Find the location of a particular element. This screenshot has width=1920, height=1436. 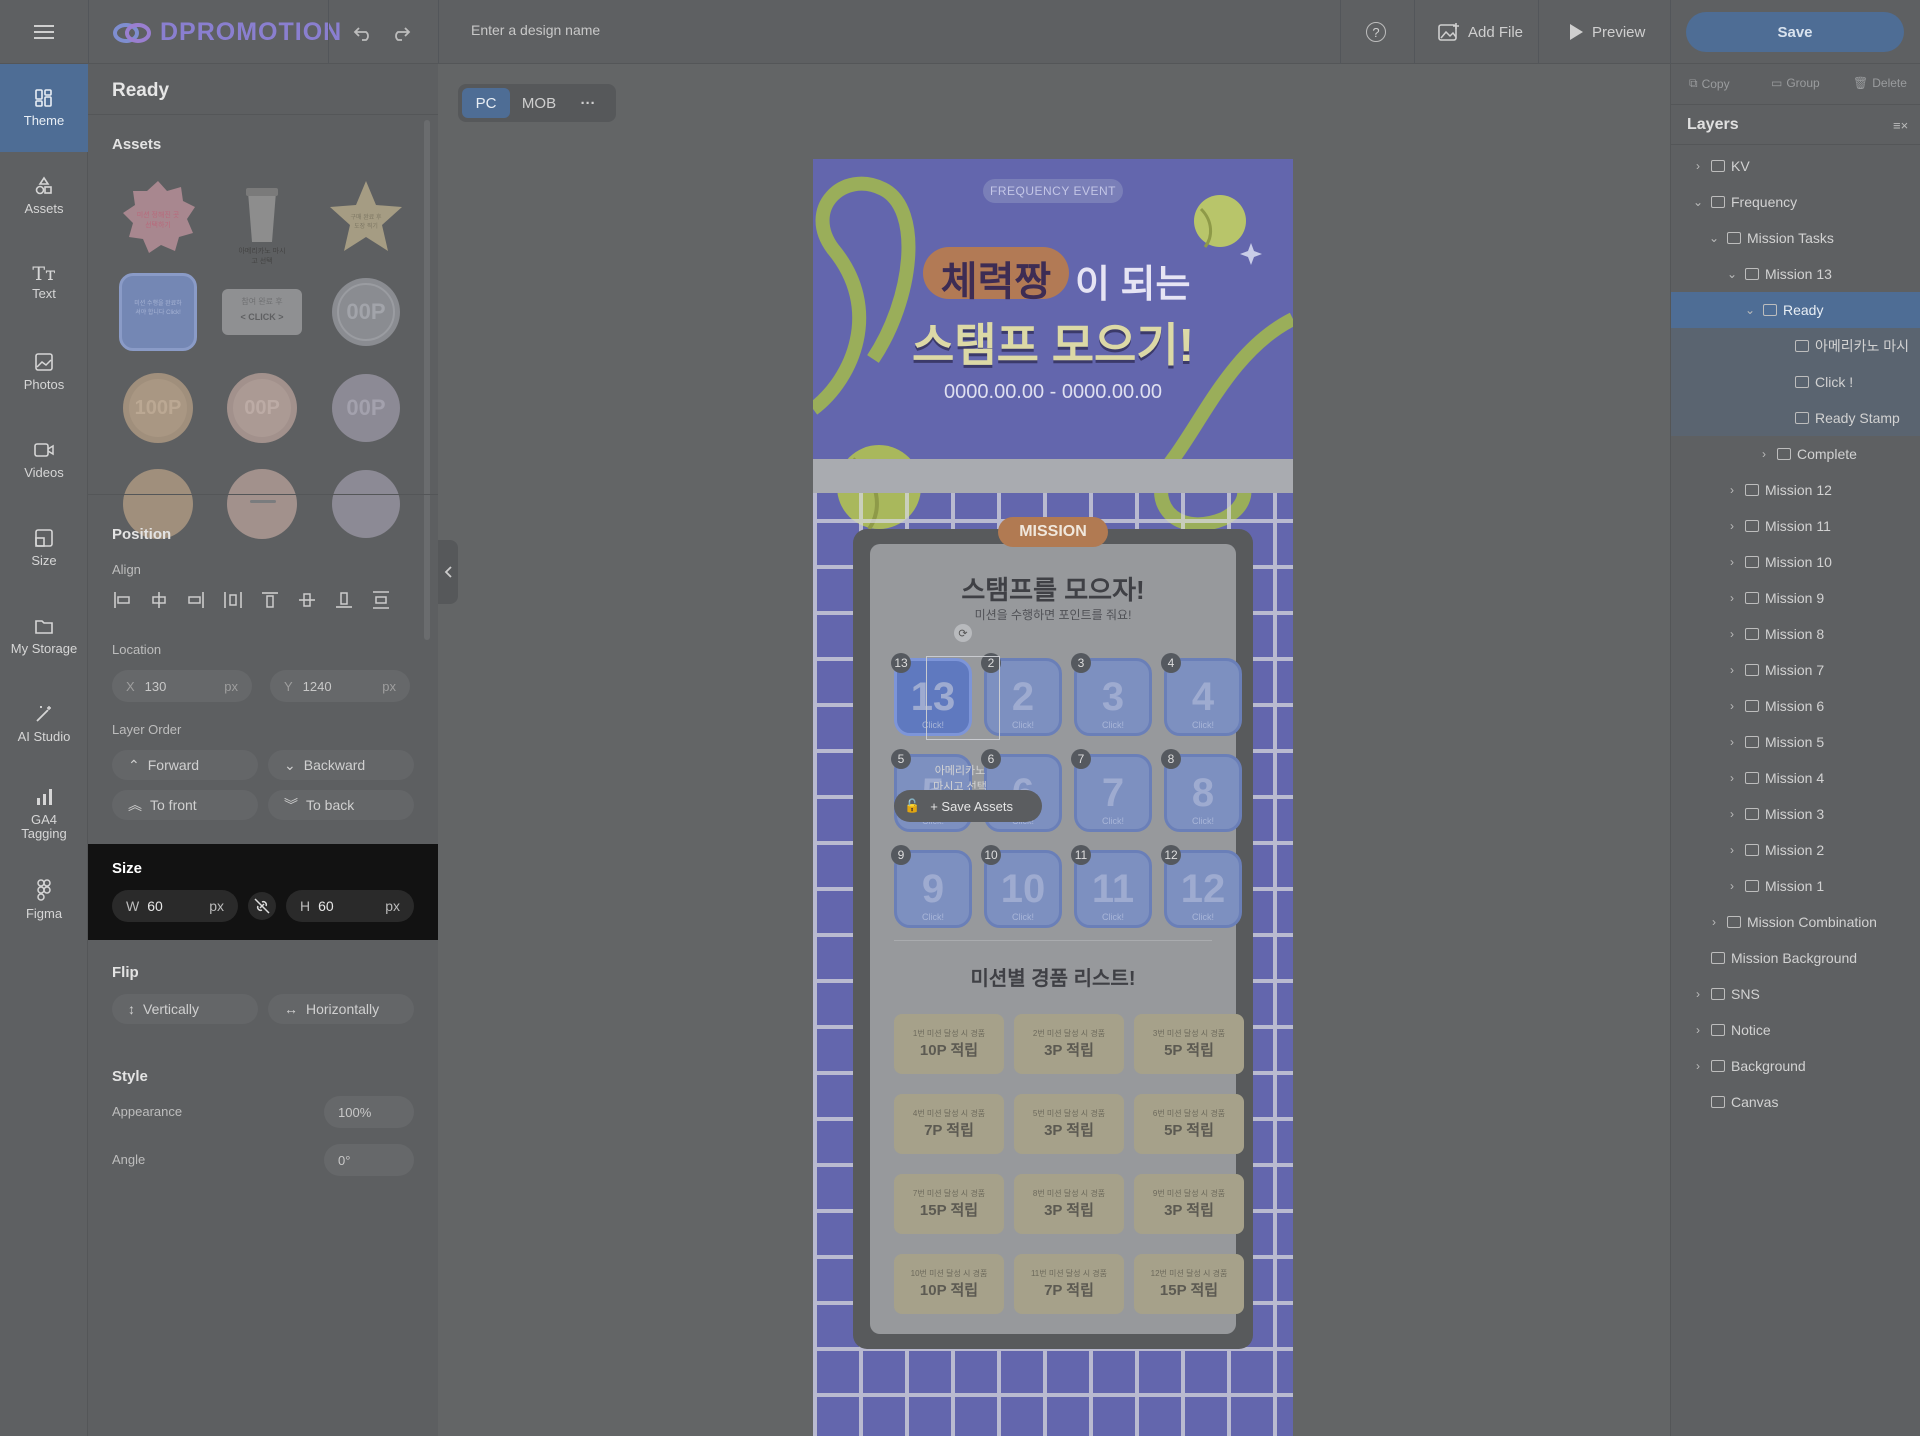

layer-row: › Complete is located at coordinates (1795, 454).